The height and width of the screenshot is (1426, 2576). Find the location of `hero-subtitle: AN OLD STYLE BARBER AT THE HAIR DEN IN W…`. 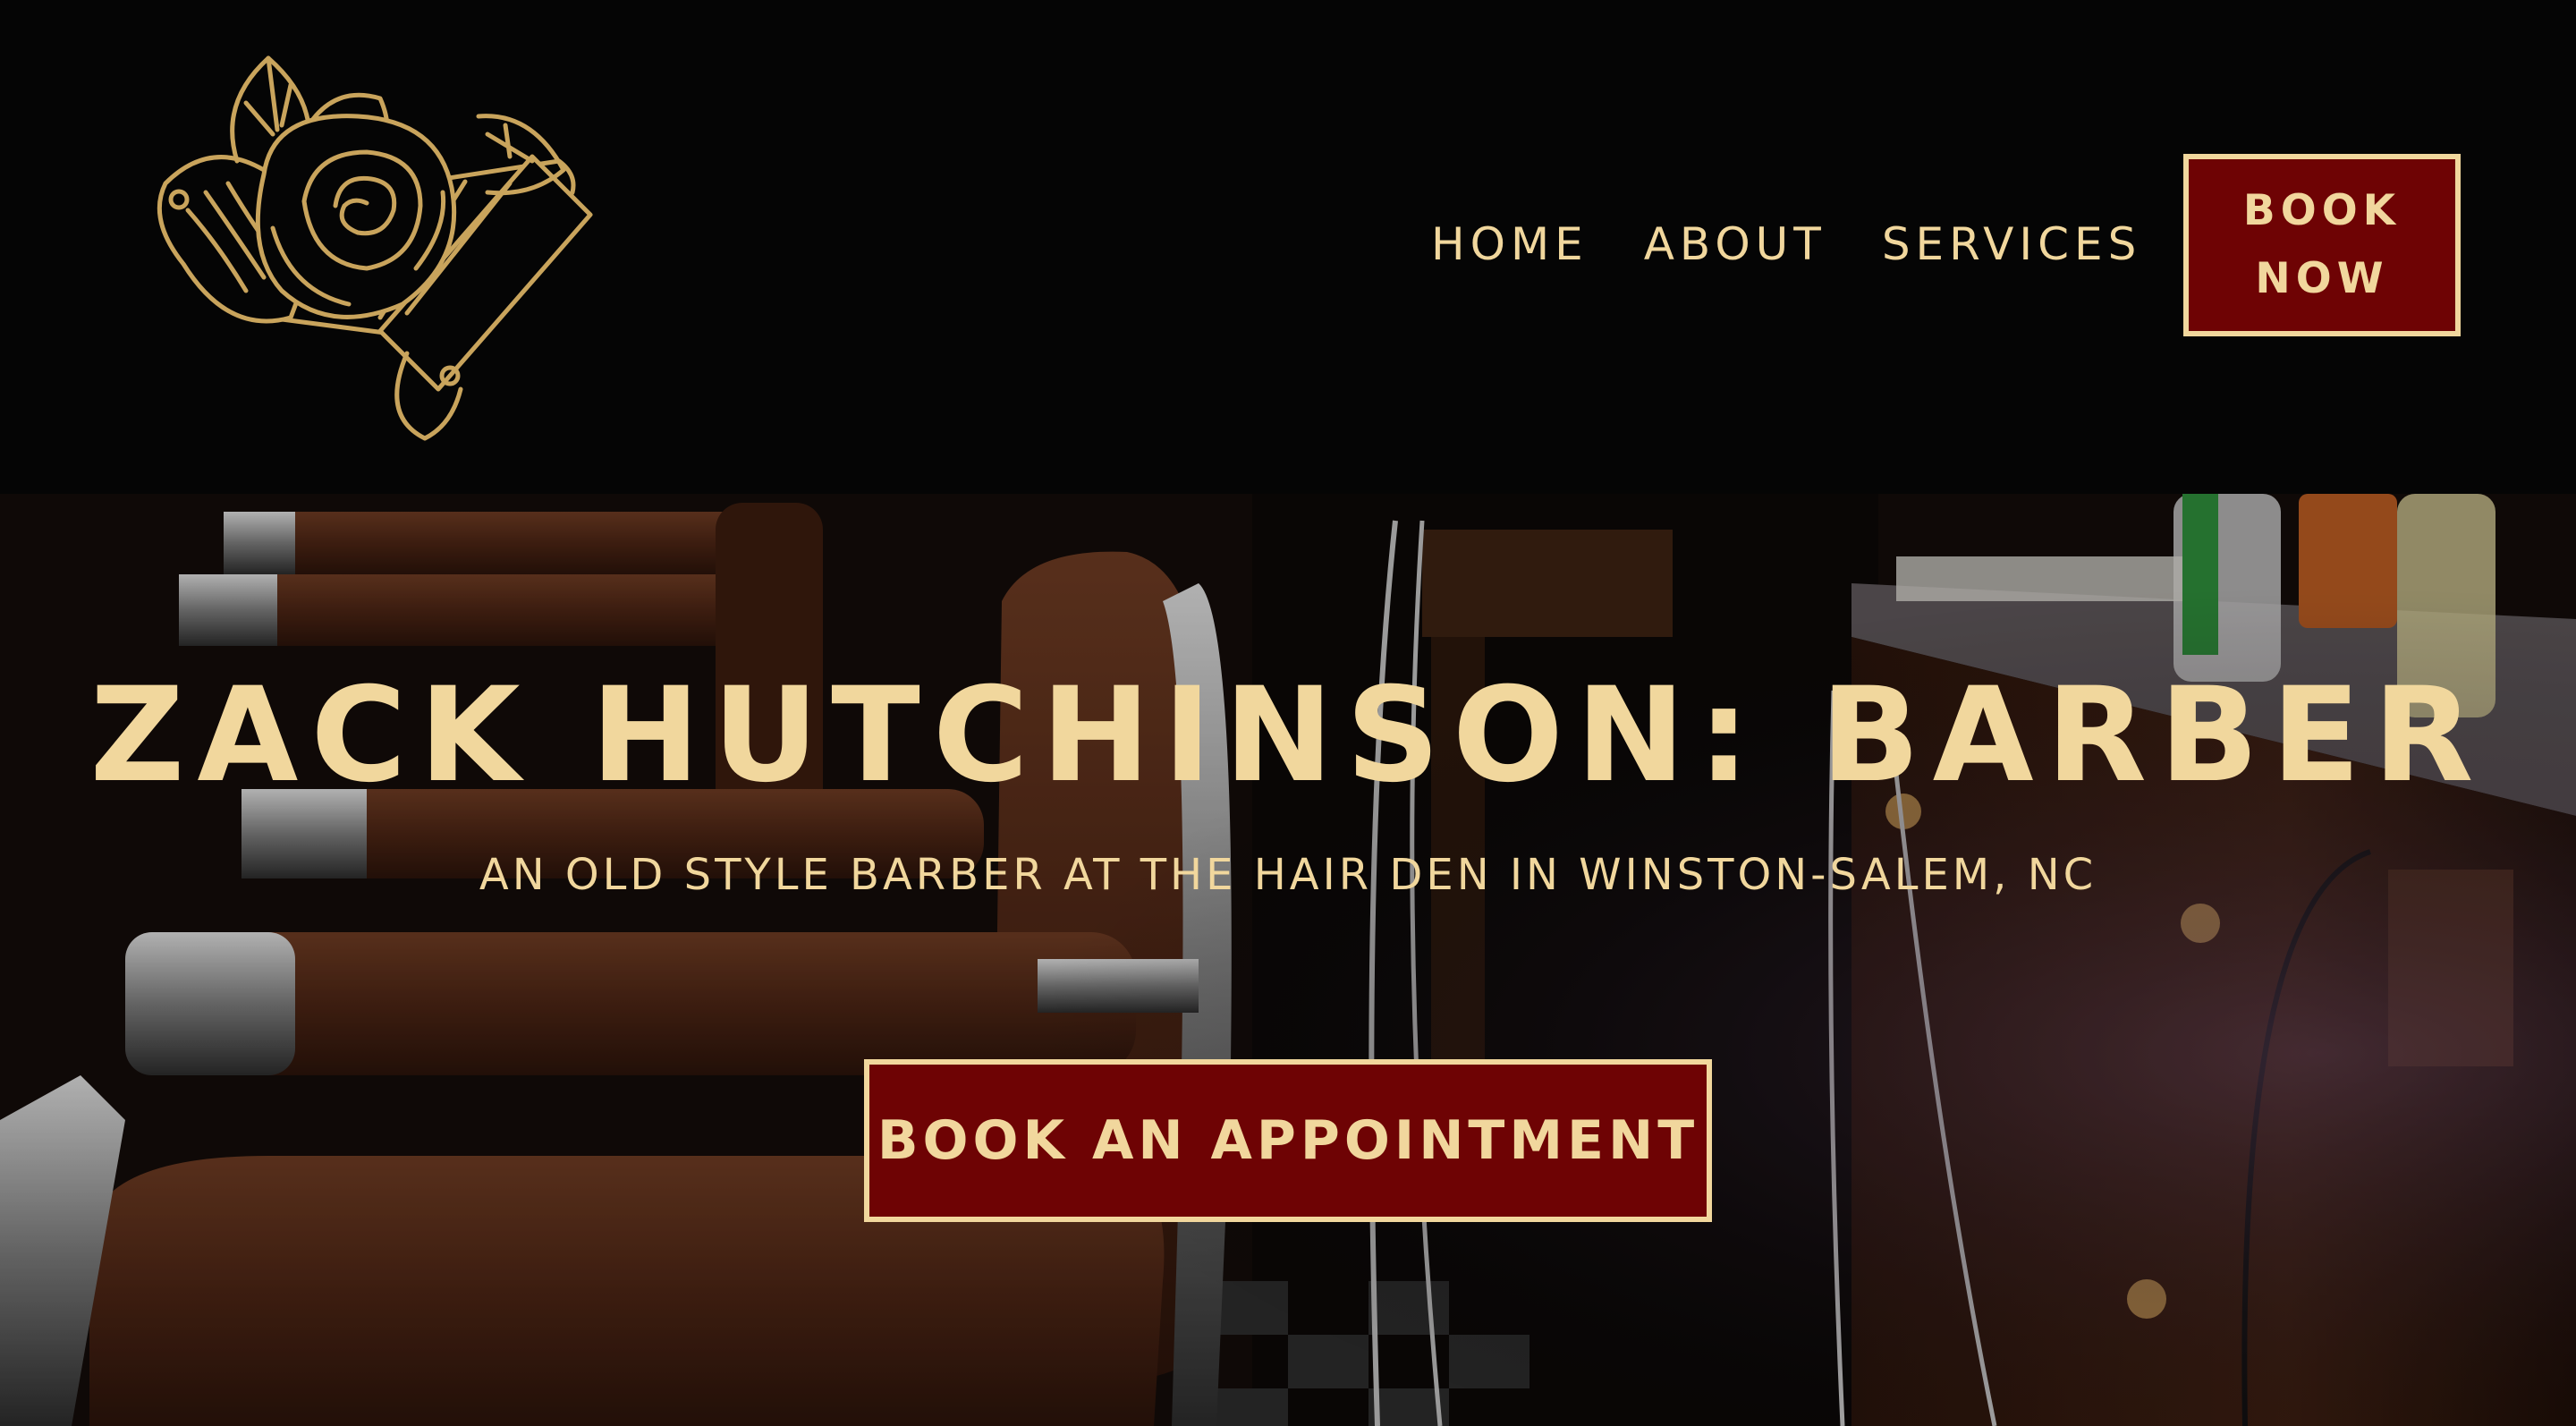

hero-subtitle: AN OLD STYLE BARBER AT THE HAIR DEN IN W… is located at coordinates (1288, 875).